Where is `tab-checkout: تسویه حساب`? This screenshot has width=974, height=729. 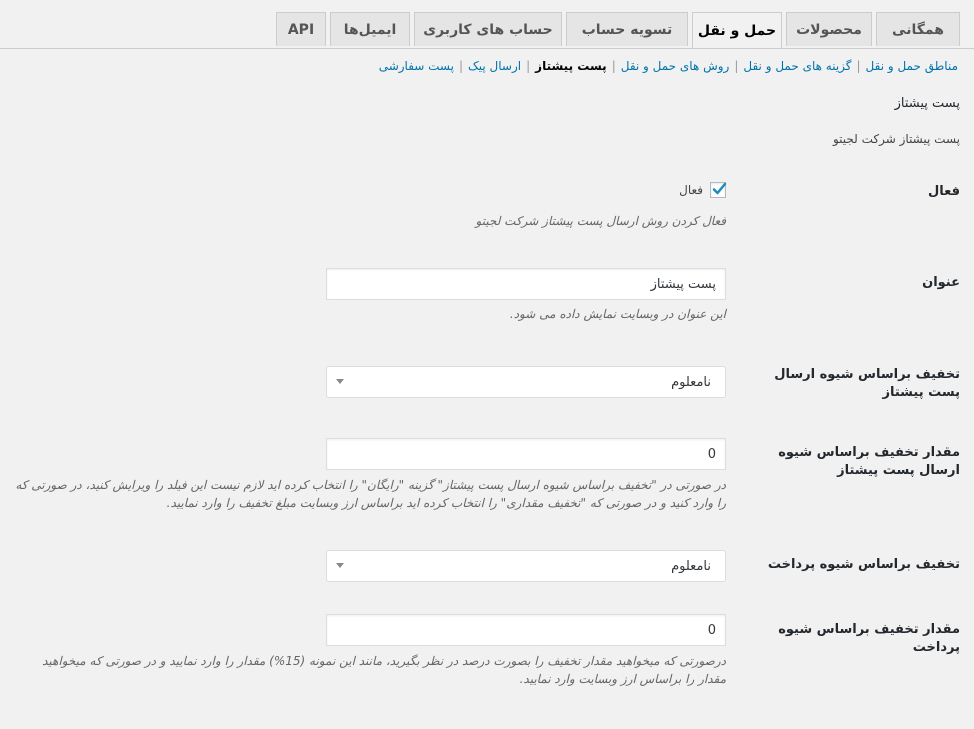
tab-checkout: تسویه حساب is located at coordinates (627, 29).